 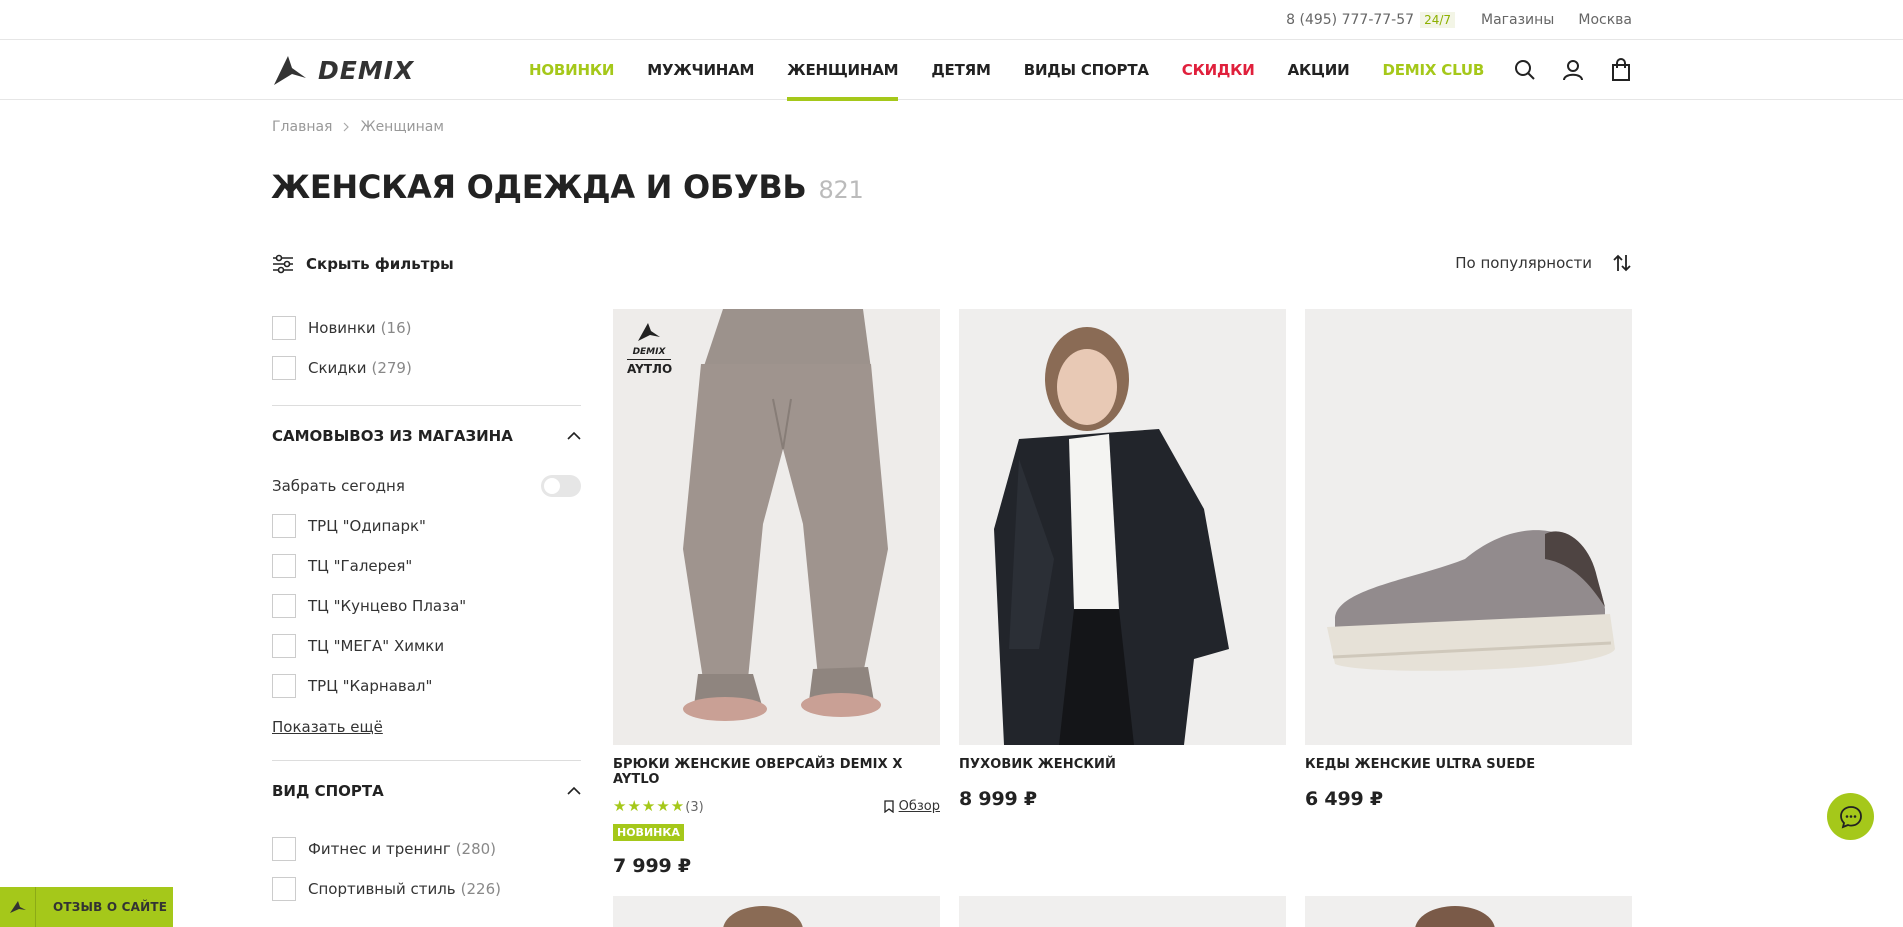 What do you see at coordinates (392, 436) in the screenshot?
I see `section-title: САМОВЫВОЗ ИЗ МАГАЗИНА` at bounding box center [392, 436].